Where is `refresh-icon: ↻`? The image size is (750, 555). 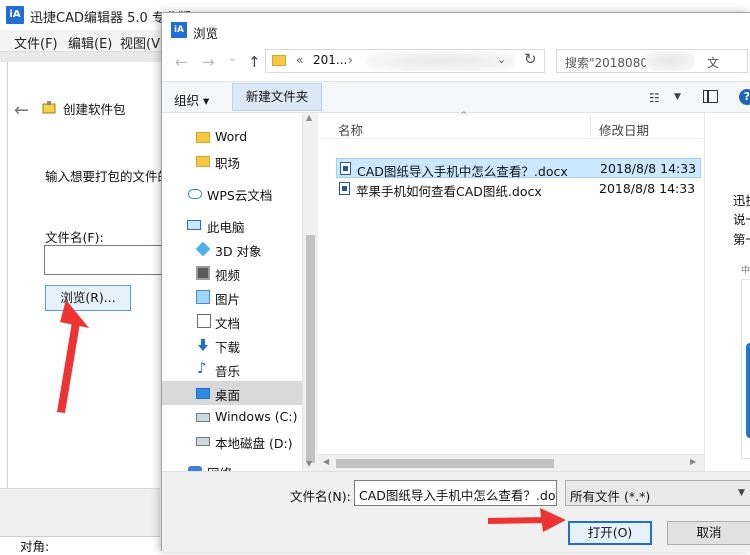
refresh-icon: ↻ is located at coordinates (530, 59).